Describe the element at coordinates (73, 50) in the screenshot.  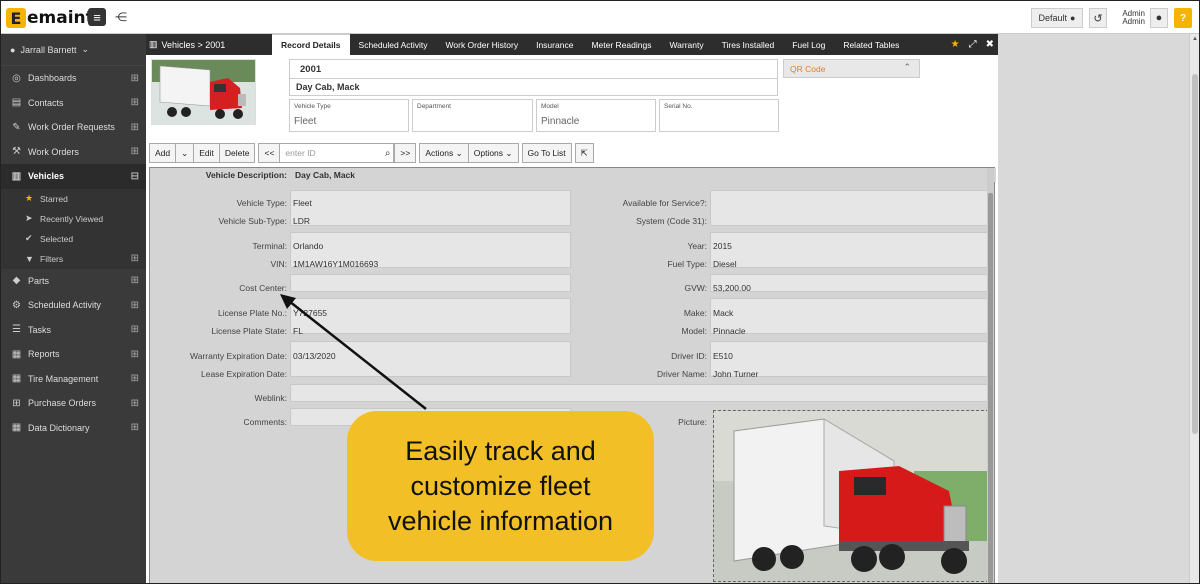
I see `sidebar-user: ● Jarrall Barnett ⌄` at that location.